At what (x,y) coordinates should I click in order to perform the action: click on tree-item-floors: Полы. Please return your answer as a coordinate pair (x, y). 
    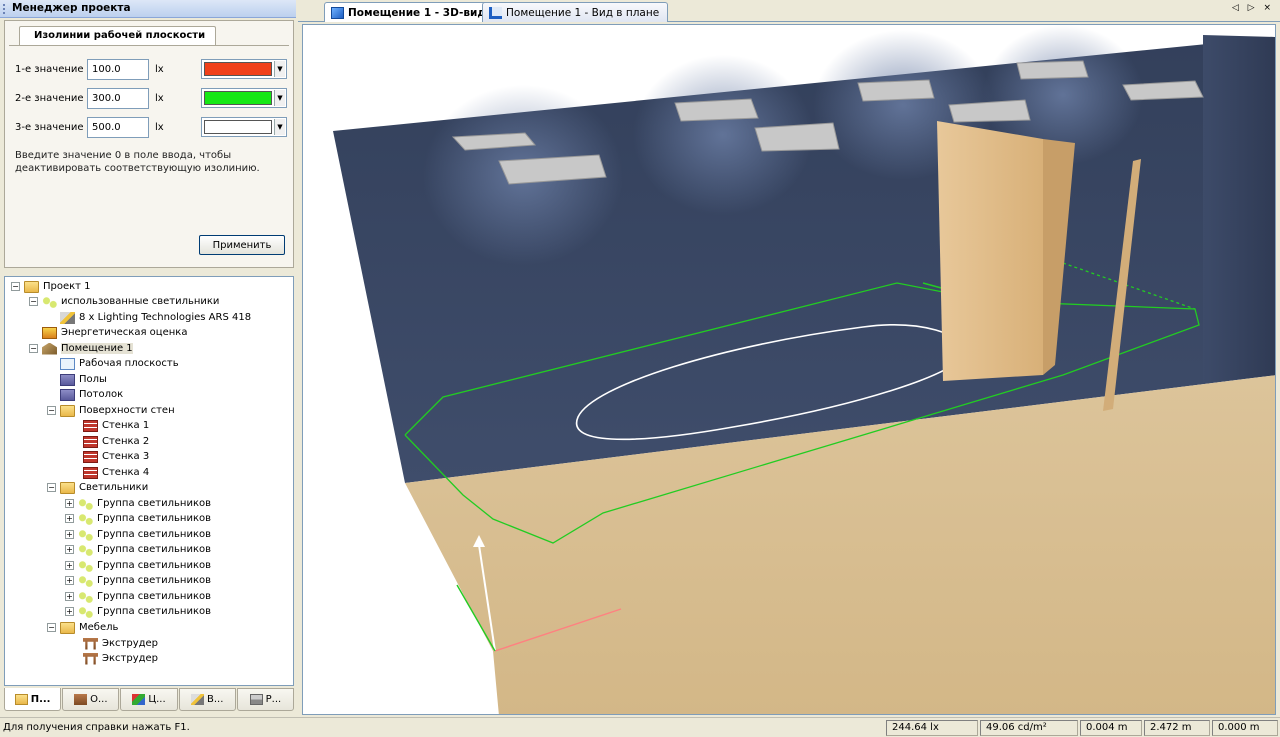
    Looking at the image, I should click on (83, 379).